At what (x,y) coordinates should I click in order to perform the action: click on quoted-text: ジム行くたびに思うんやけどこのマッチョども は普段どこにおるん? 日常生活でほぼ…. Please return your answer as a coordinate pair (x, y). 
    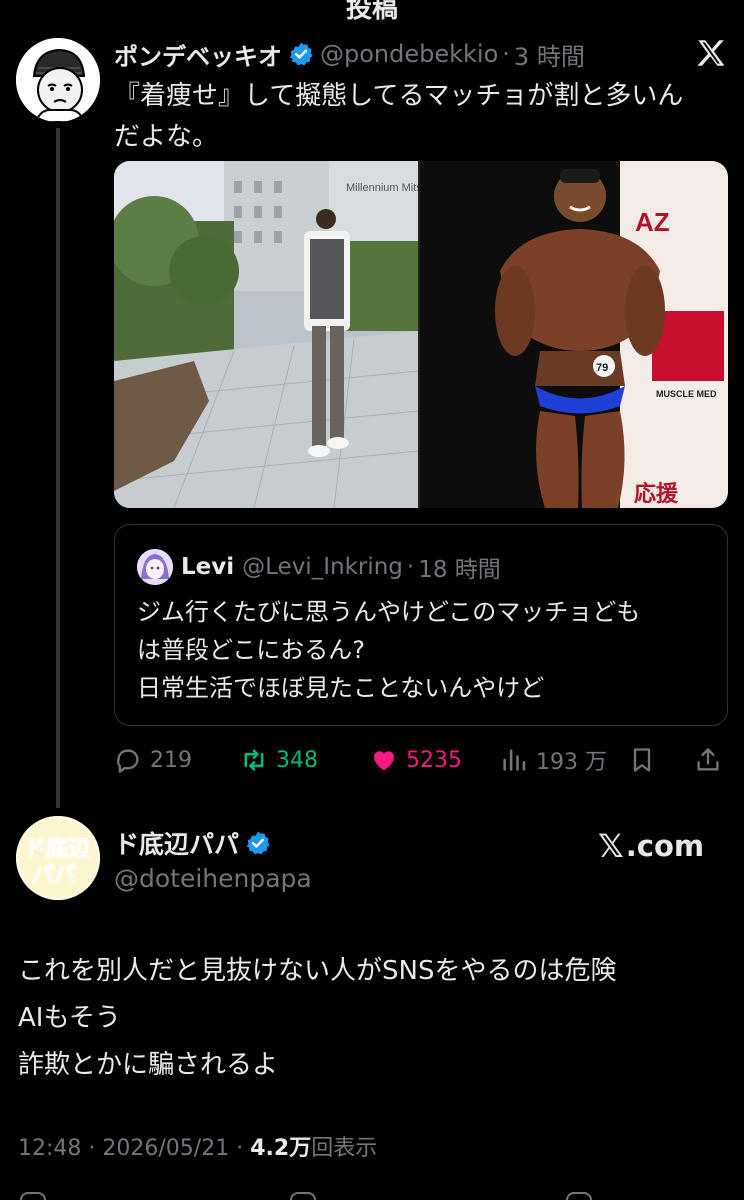
    Looking at the image, I should click on (427, 650).